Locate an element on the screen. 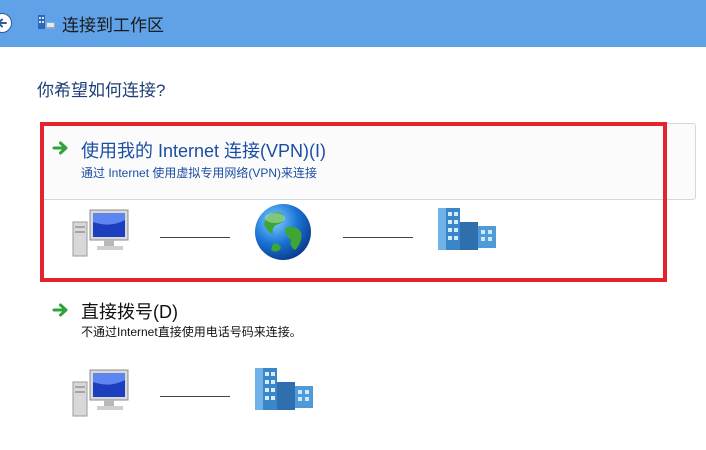 This screenshot has height=450, width=706. title-bar: 连接到工作区 is located at coordinates (353, 23).